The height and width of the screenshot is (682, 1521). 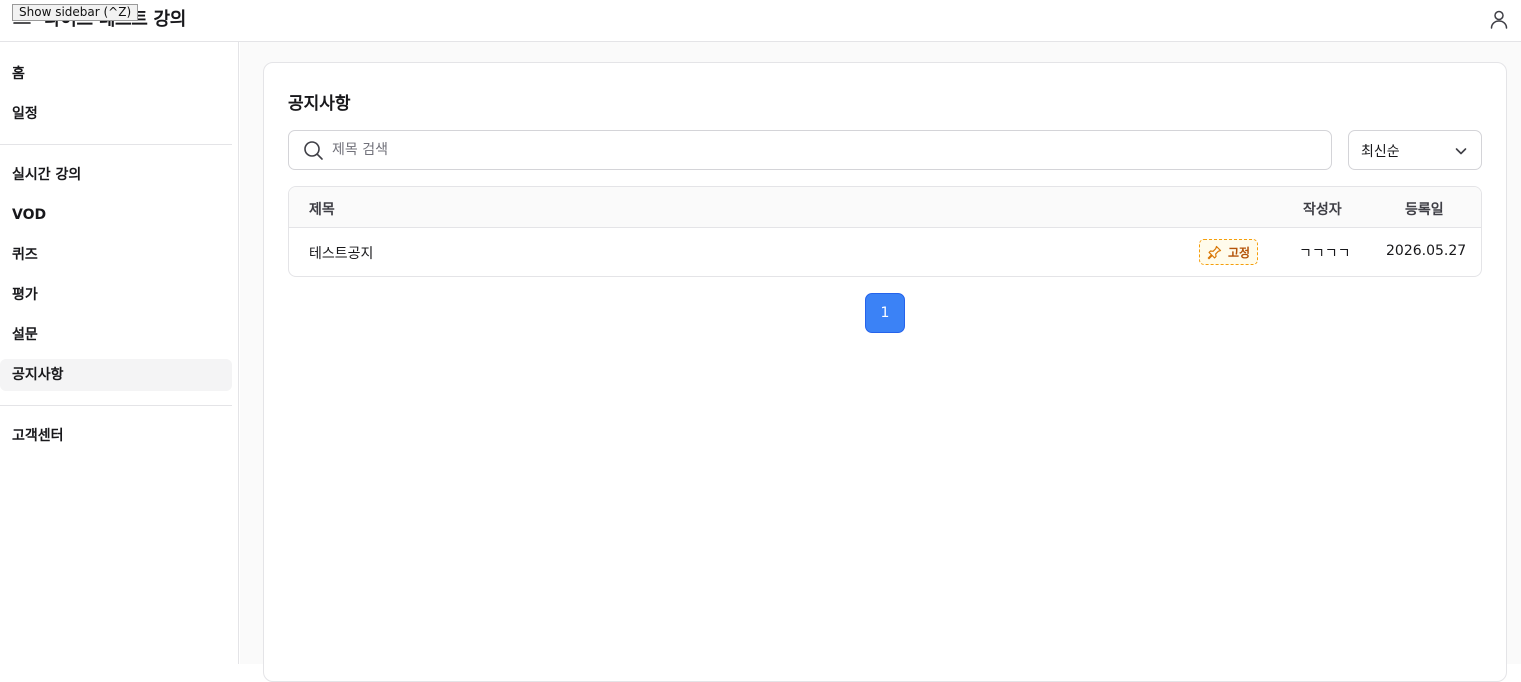 I want to click on sidebar-item-support: 고객센터, so click(x=116, y=436).